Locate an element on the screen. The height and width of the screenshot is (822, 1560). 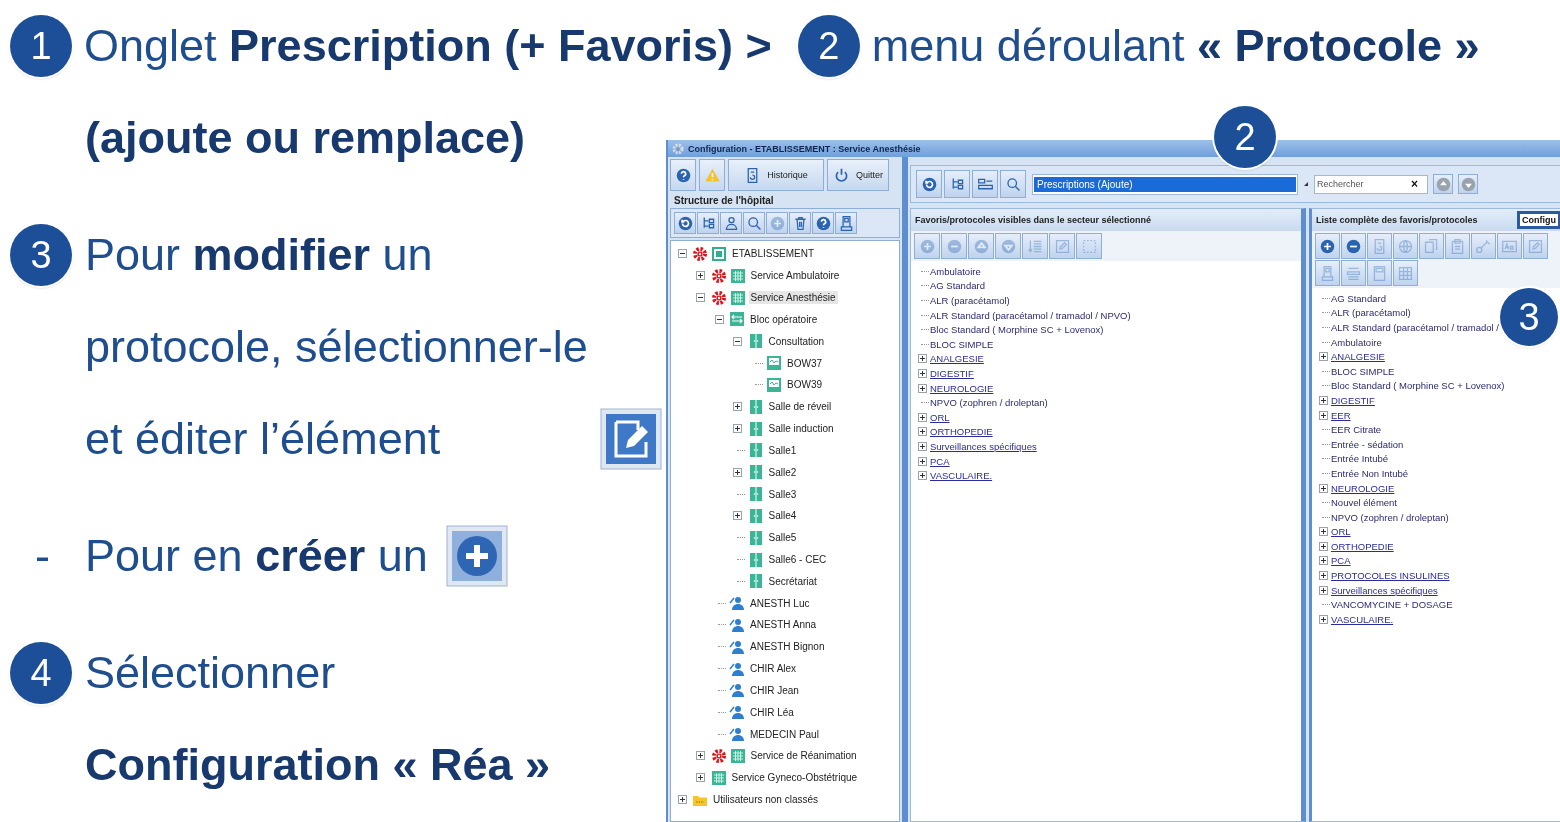
help-button is located at coordinates (683, 175).